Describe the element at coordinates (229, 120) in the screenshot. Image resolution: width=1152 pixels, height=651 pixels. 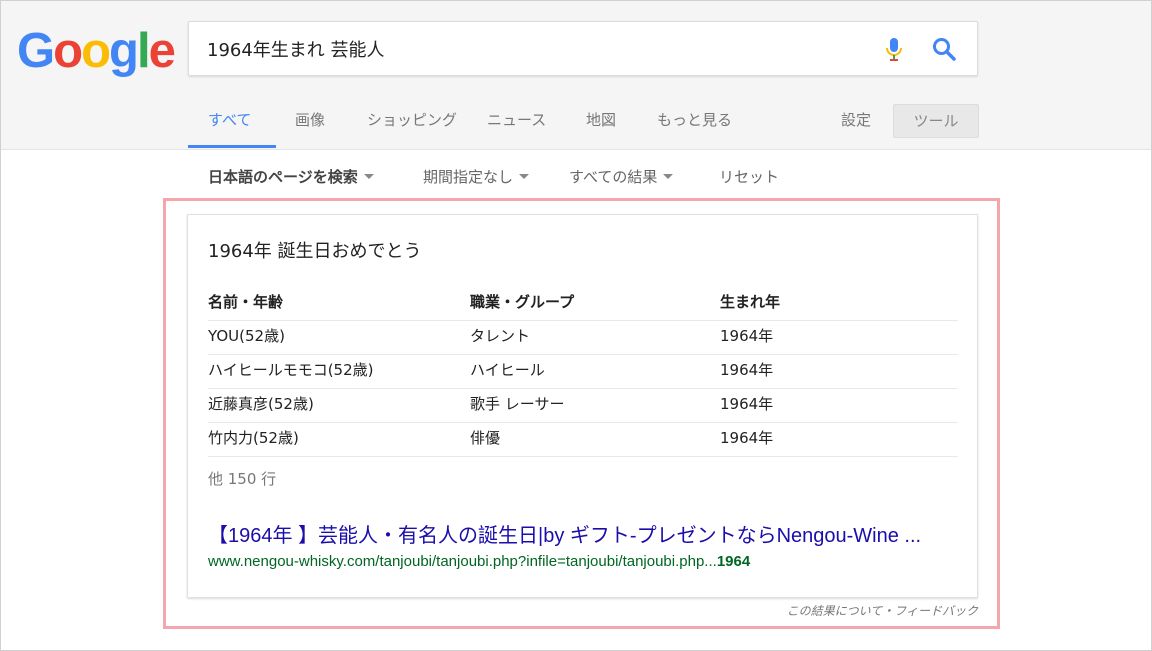
I see `tab-all: すべて` at that location.